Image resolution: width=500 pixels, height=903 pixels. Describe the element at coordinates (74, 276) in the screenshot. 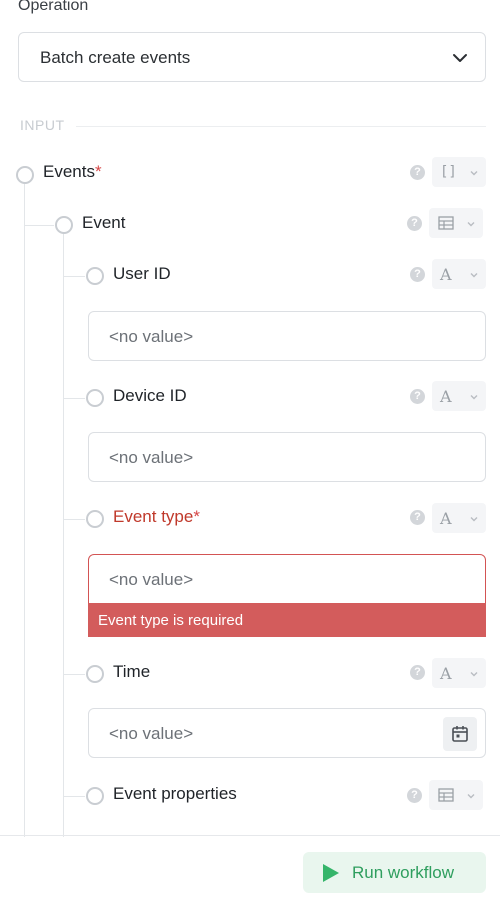

I see `tree-branch-user-id` at that location.